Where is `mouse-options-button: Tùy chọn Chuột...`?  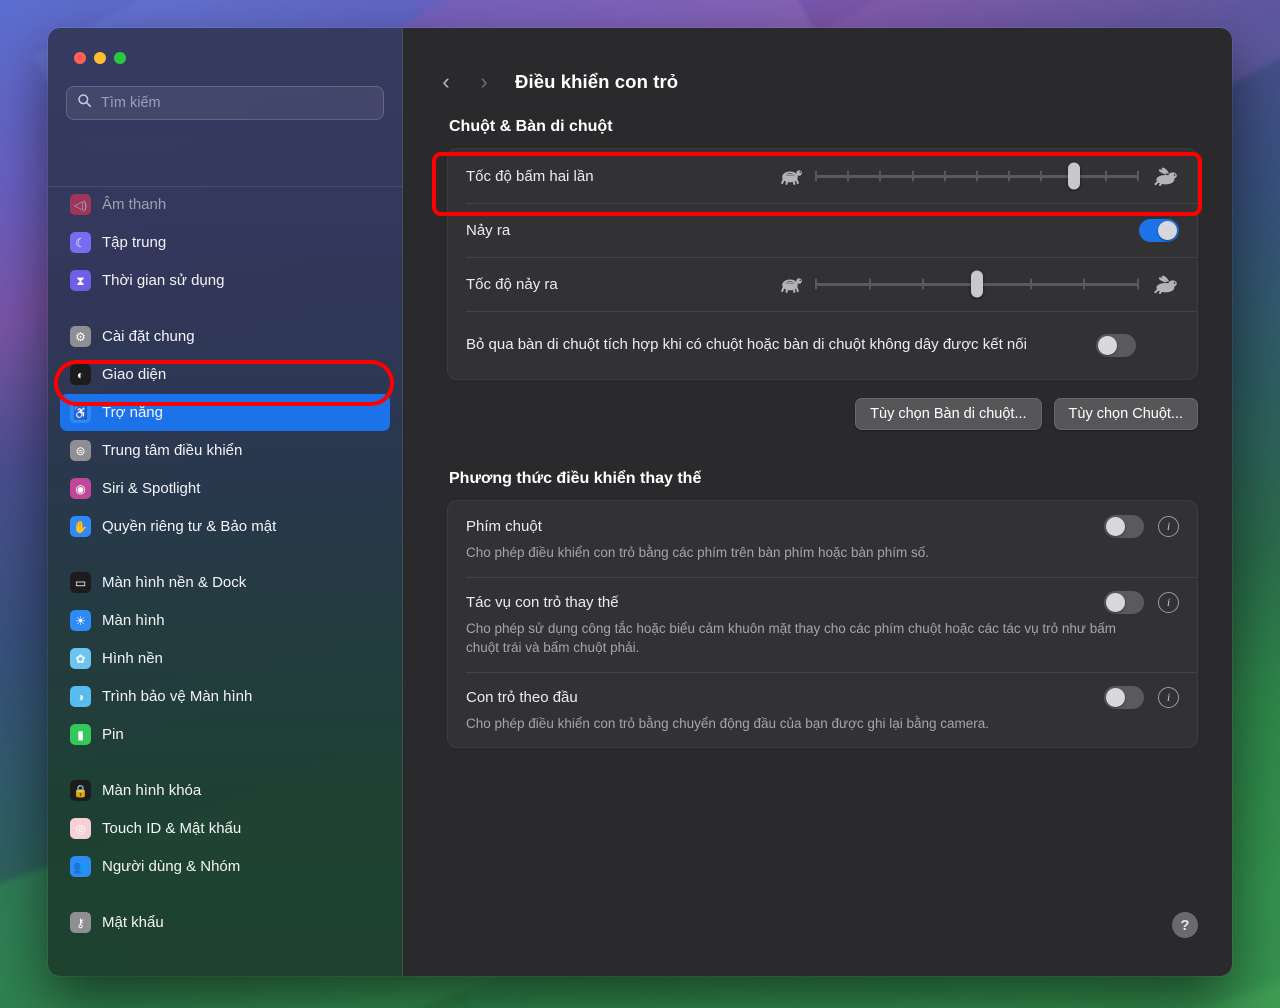 mouse-options-button: Tùy chọn Chuột... is located at coordinates (1125, 414).